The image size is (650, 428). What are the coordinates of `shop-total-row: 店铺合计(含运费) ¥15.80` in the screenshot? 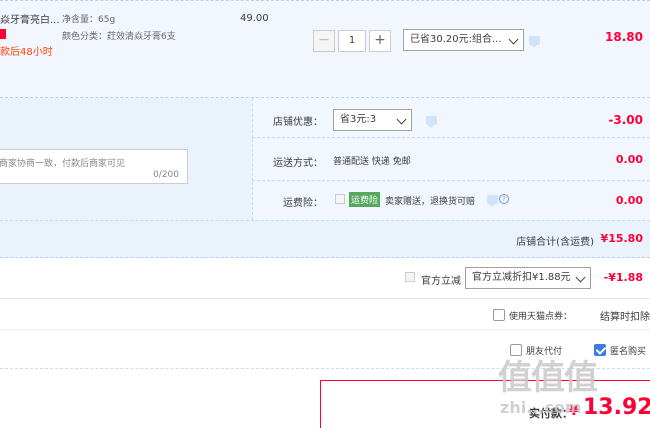 It's located at (325, 239).